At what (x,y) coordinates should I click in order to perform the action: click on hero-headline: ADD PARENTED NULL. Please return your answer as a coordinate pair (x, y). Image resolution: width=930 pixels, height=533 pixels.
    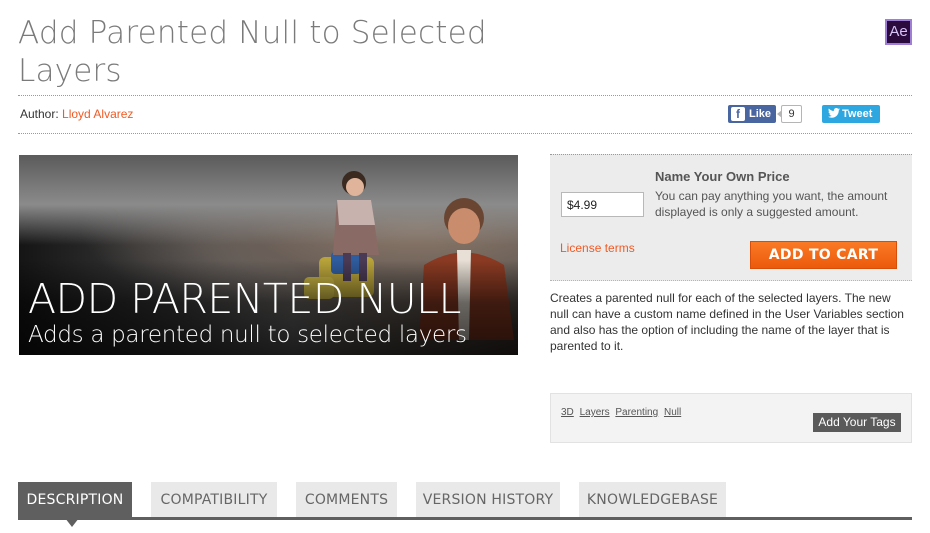
    Looking at the image, I should click on (244, 299).